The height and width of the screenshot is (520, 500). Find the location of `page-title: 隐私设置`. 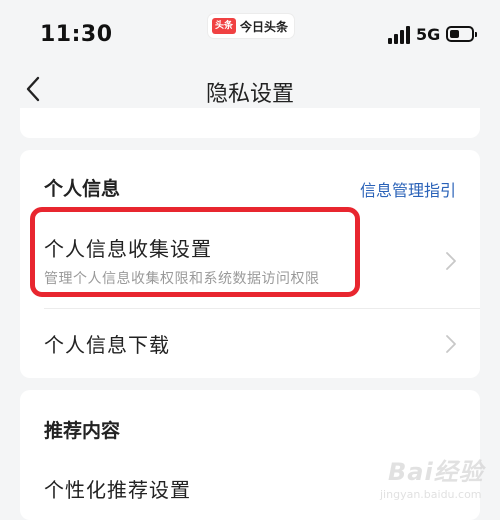

page-title: 隐私设置 is located at coordinates (249, 94).